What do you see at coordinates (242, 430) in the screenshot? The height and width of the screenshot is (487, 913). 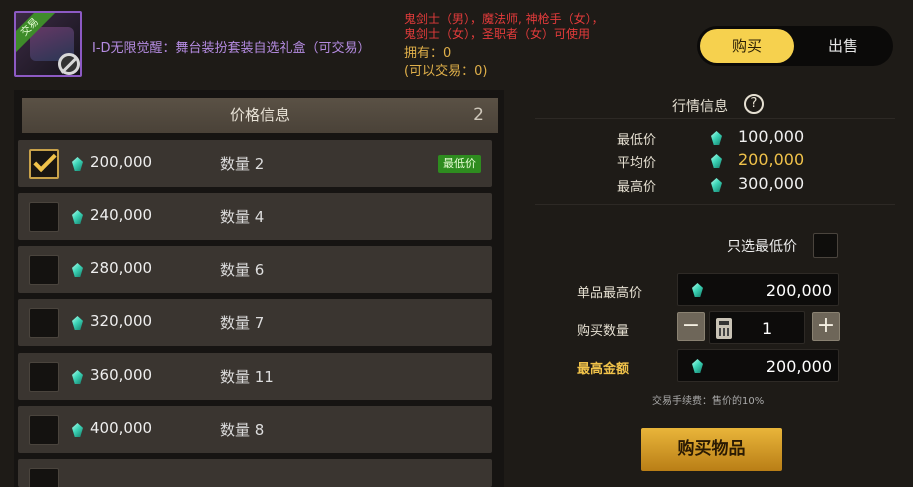 I see `row-quantity: 数量 8` at bounding box center [242, 430].